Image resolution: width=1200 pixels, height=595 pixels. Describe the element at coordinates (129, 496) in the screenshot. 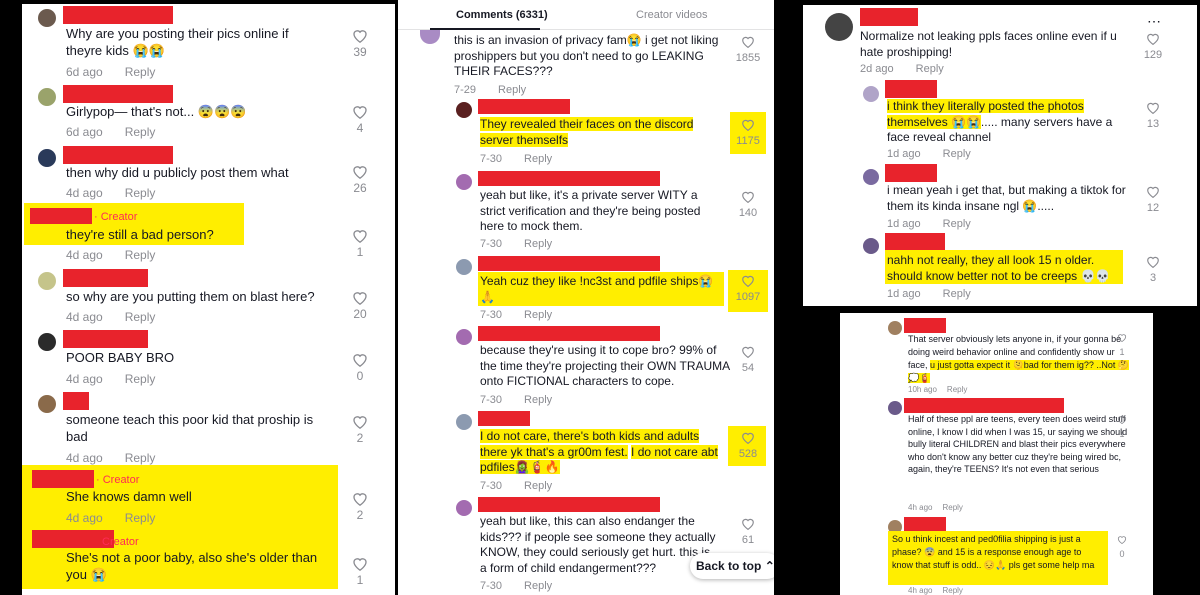

I see `comment-text: She knows damn well` at that location.